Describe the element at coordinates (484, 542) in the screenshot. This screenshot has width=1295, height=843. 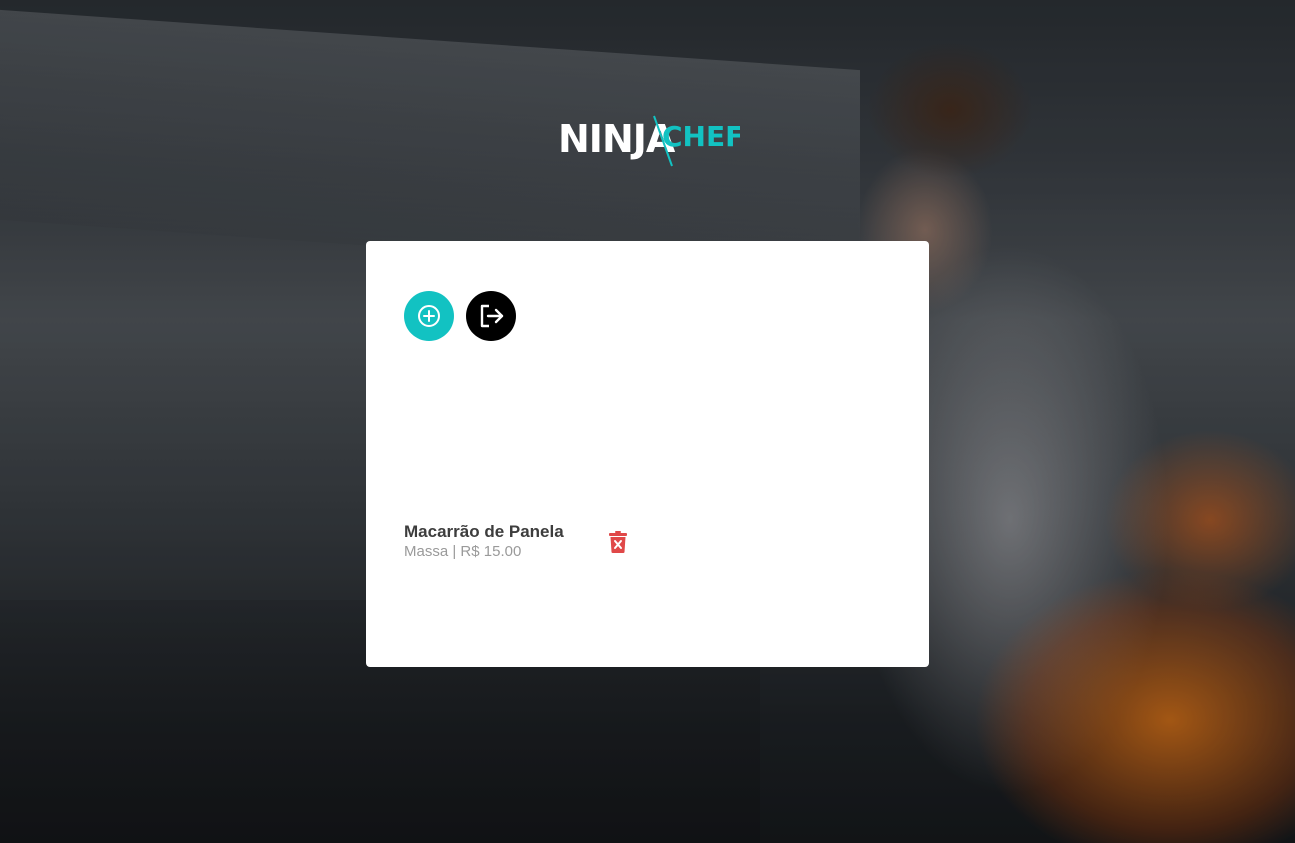
I see `list-item-text: Macarrão de Panela Massa | R$ 15.00` at that location.